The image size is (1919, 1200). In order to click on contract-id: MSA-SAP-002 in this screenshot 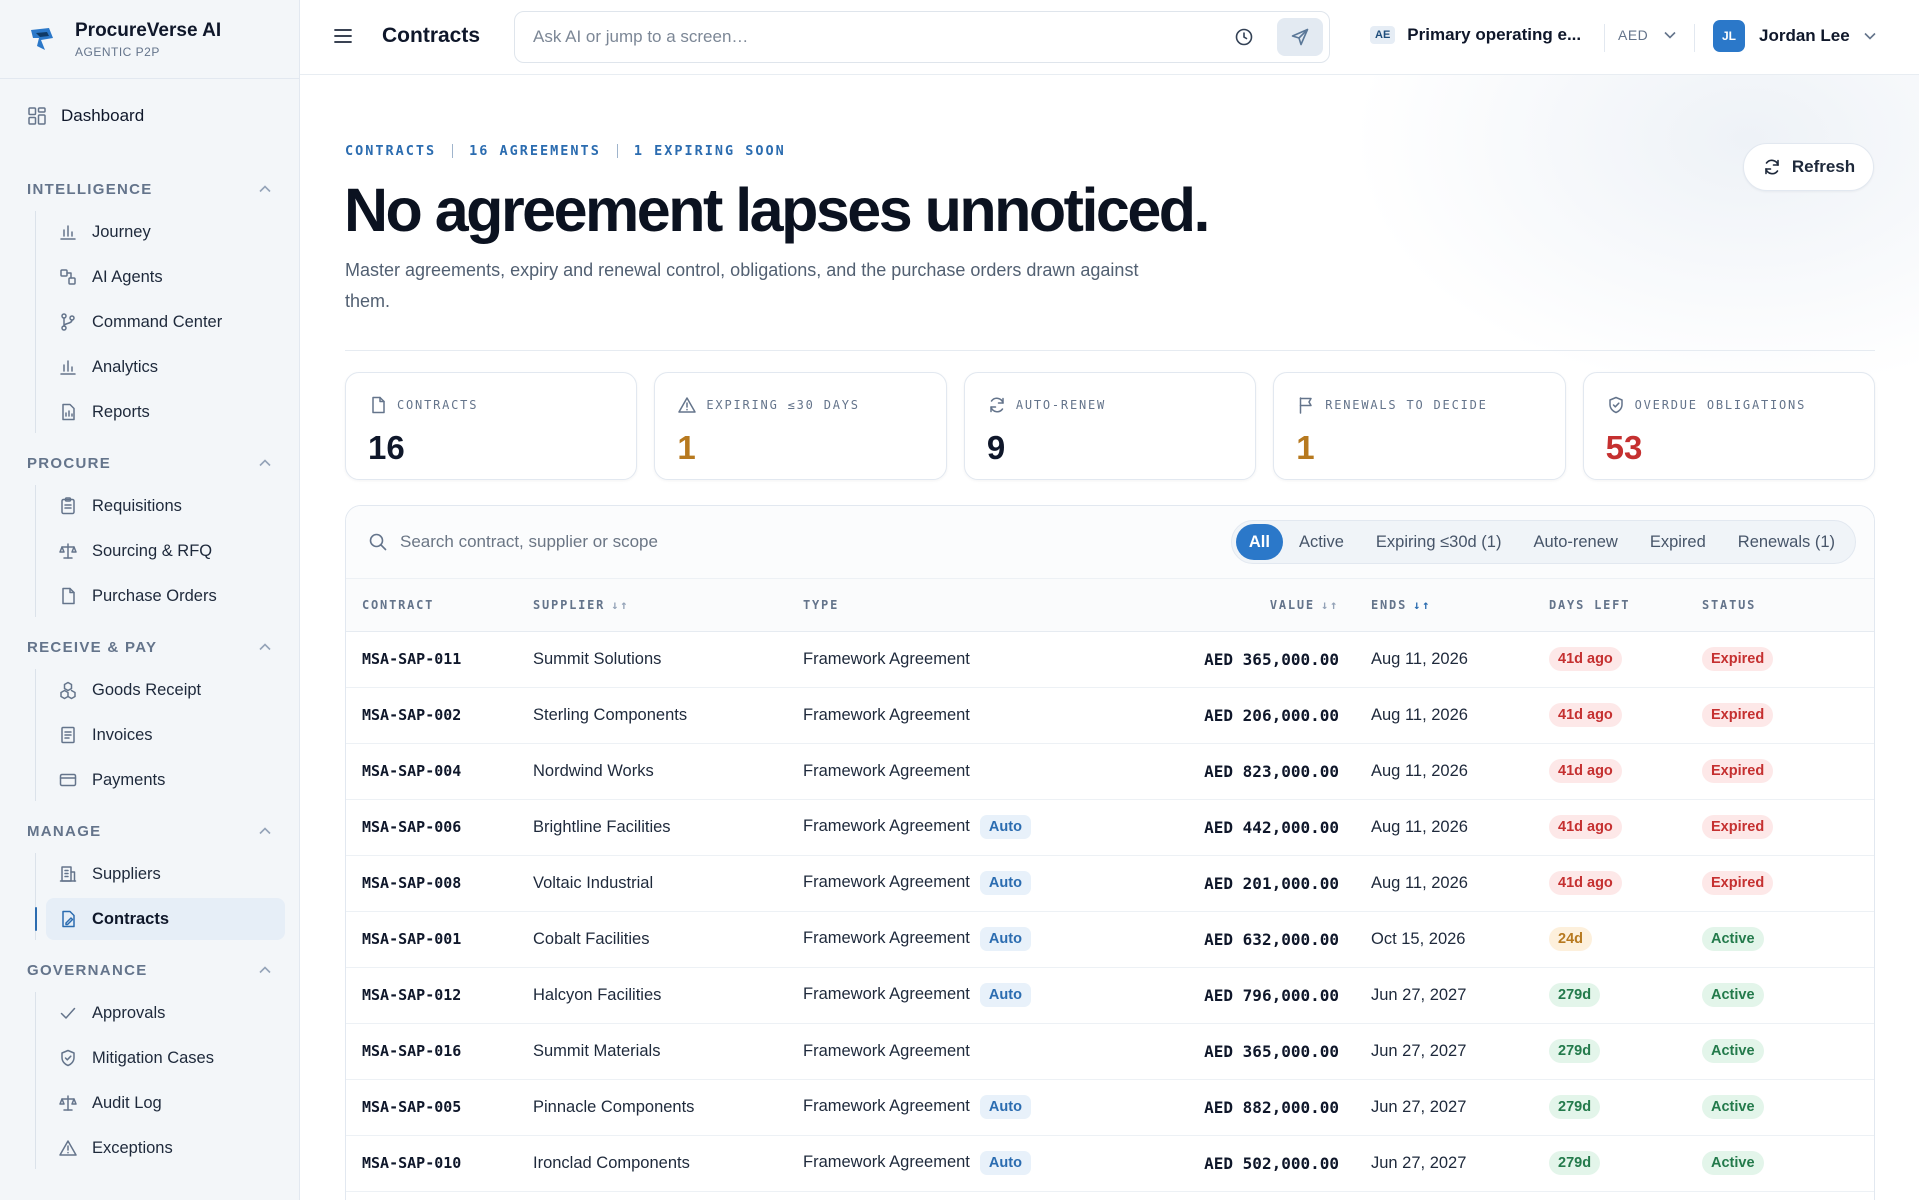, I will do `click(439, 715)`.